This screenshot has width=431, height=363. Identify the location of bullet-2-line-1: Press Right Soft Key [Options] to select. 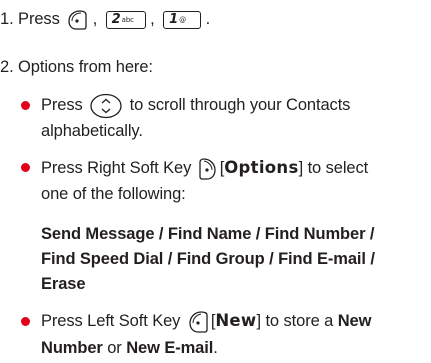
(204, 168).